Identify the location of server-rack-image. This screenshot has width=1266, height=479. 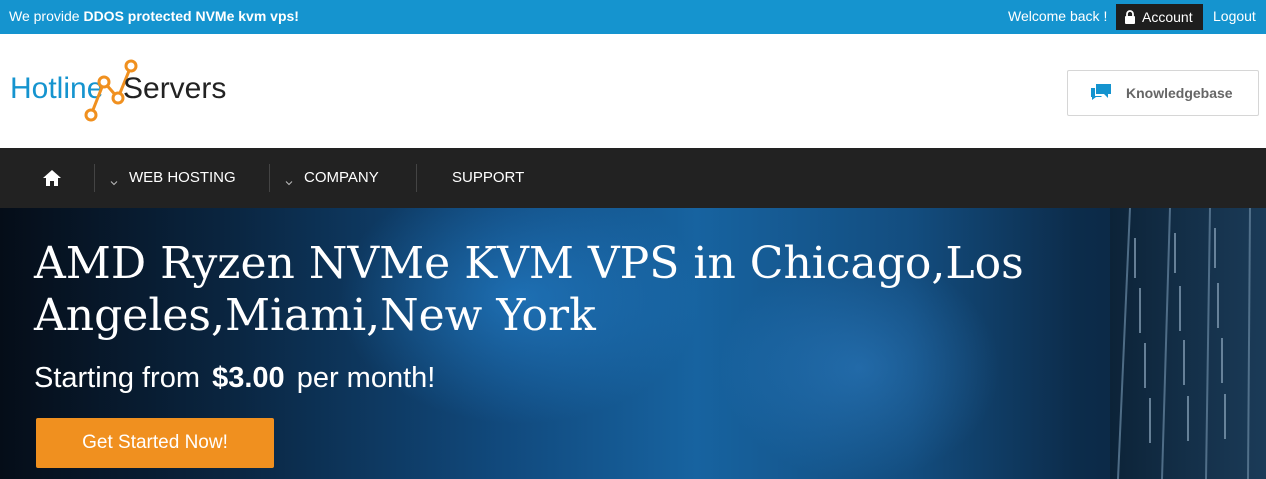
(1188, 343).